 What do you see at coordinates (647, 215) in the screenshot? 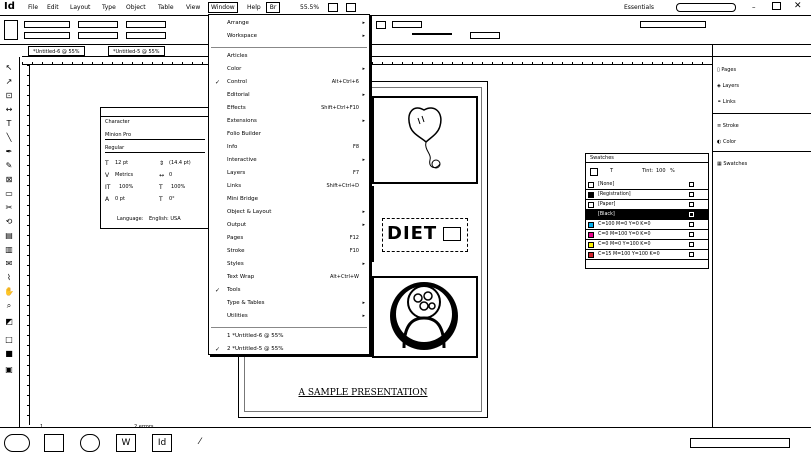
I see `swatch-row: [Black]` at bounding box center [647, 215].